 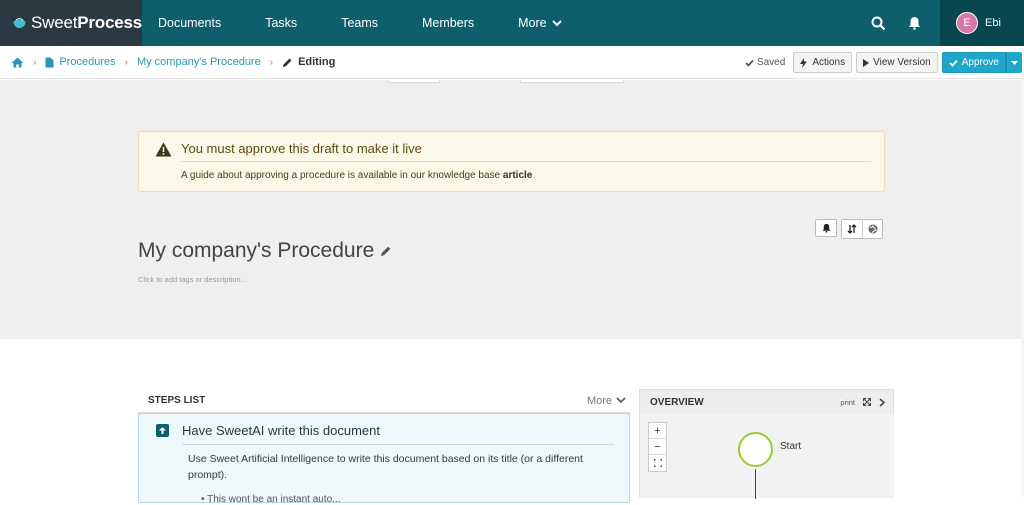 I want to click on user-name: Ebi, so click(x=993, y=23).